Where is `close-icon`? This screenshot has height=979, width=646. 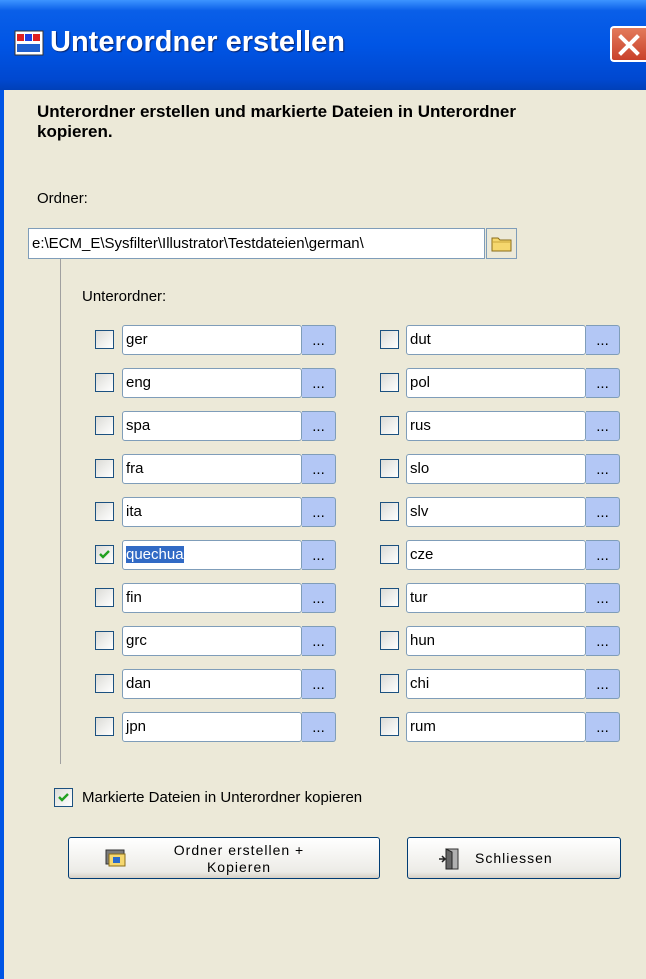 close-icon is located at coordinates (629, 45).